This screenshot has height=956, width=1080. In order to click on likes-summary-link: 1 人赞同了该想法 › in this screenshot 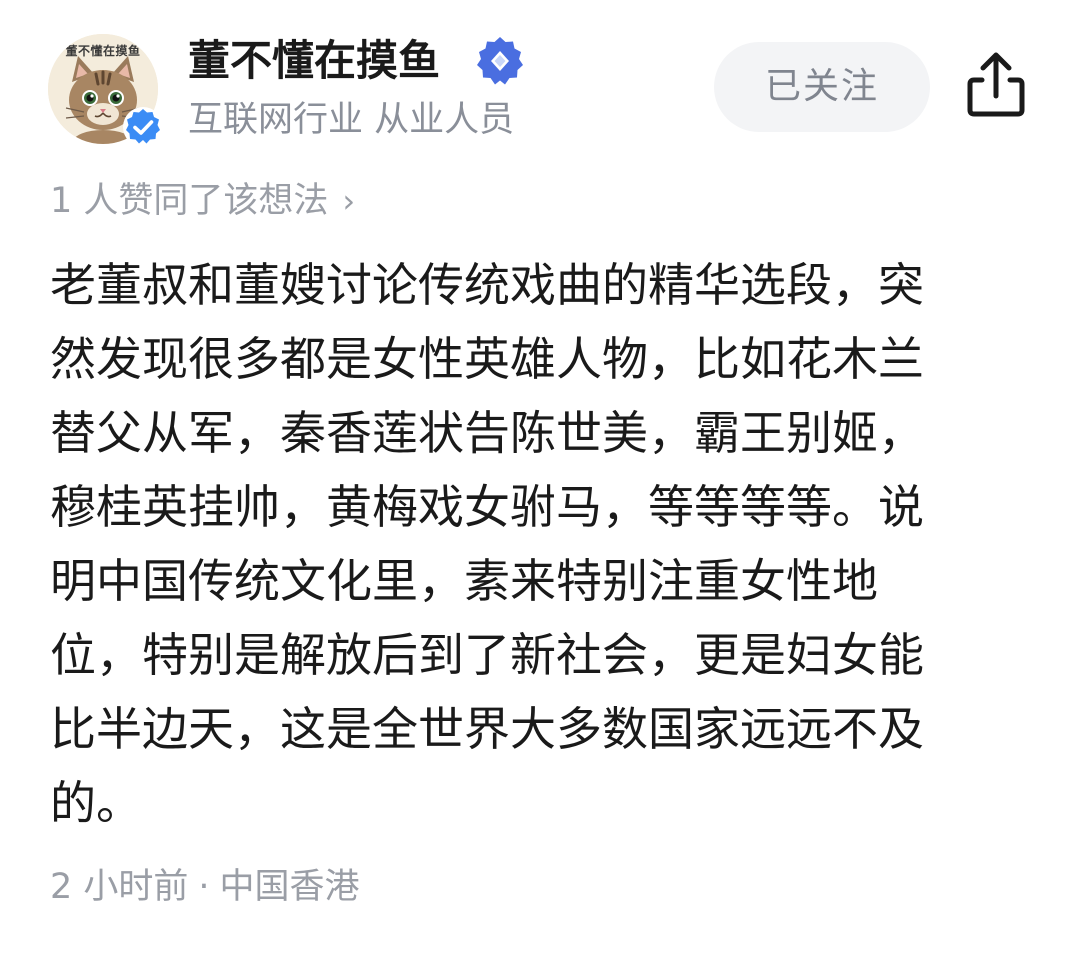, I will do `click(202, 201)`.